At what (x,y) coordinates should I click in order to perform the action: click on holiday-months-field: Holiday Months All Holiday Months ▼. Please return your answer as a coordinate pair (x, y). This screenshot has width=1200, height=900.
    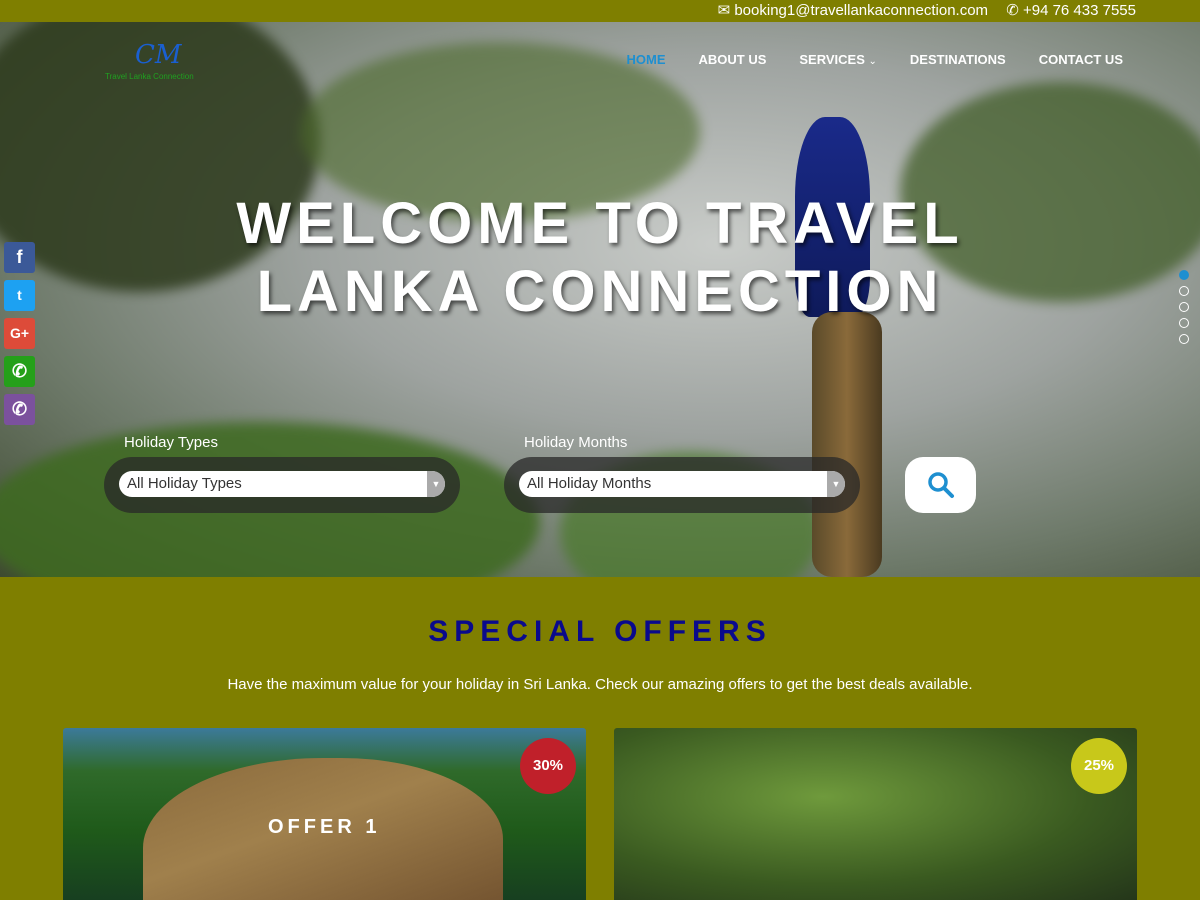
    Looking at the image, I should click on (682, 473).